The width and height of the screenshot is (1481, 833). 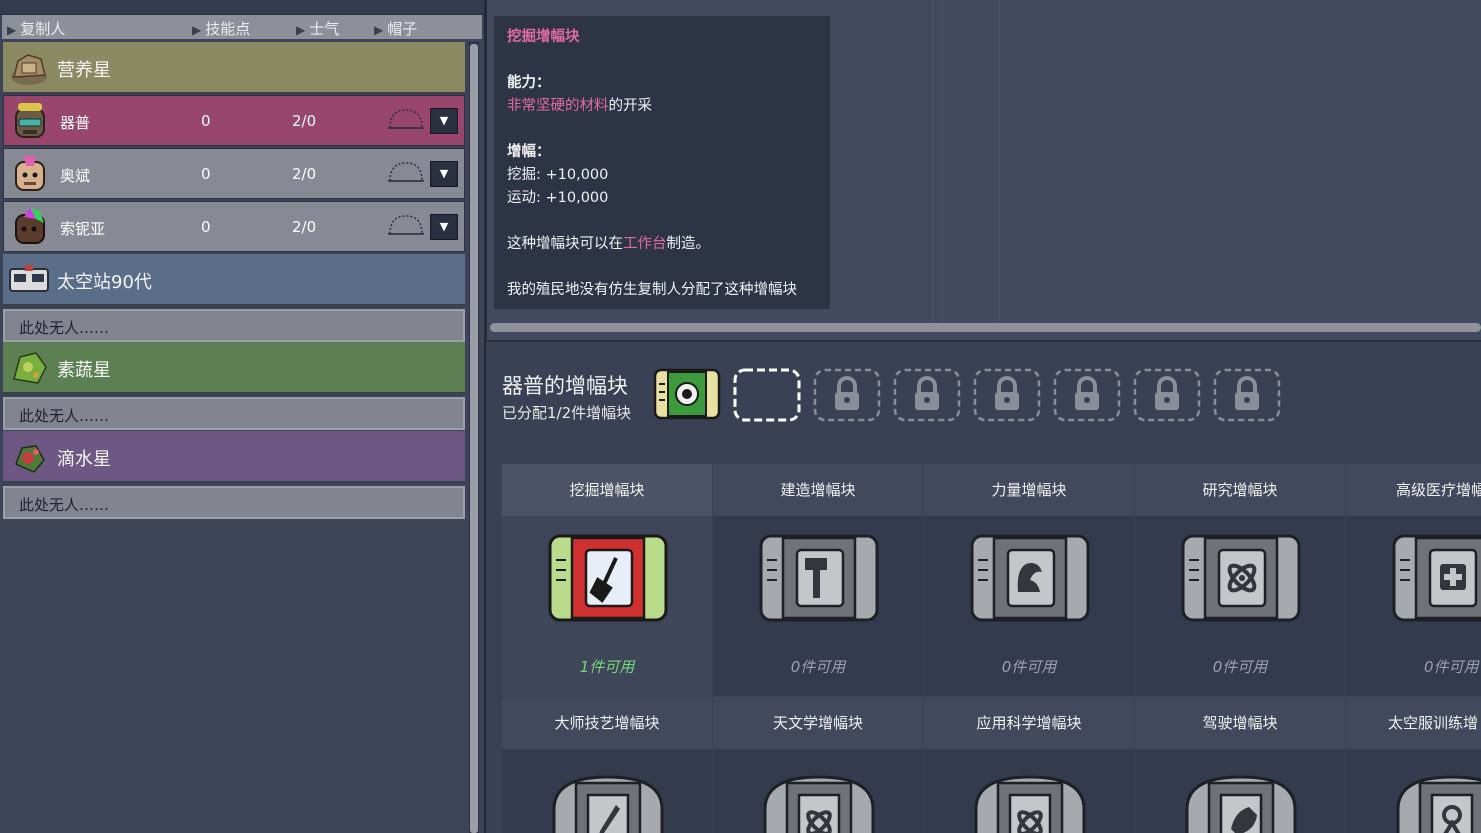 I want to click on horizontal-scrollbar, so click(x=985, y=327).